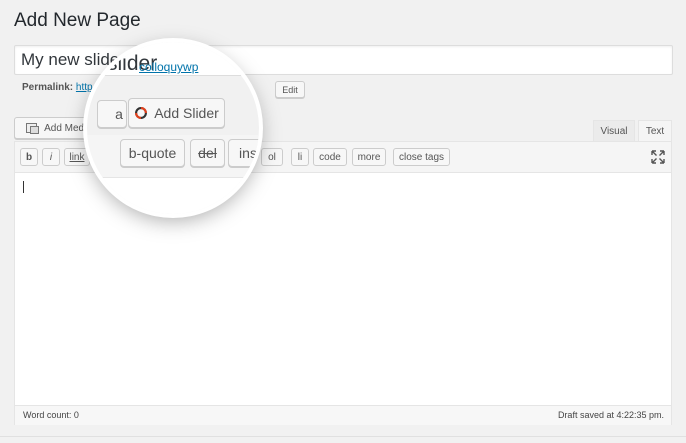 This screenshot has height=443, width=686. I want to click on magnified-editor-area, so click(173, 196).